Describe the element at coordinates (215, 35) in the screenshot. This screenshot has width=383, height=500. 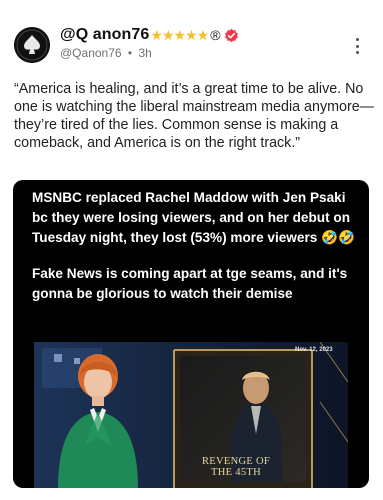
I see `registered-mark: ®` at that location.